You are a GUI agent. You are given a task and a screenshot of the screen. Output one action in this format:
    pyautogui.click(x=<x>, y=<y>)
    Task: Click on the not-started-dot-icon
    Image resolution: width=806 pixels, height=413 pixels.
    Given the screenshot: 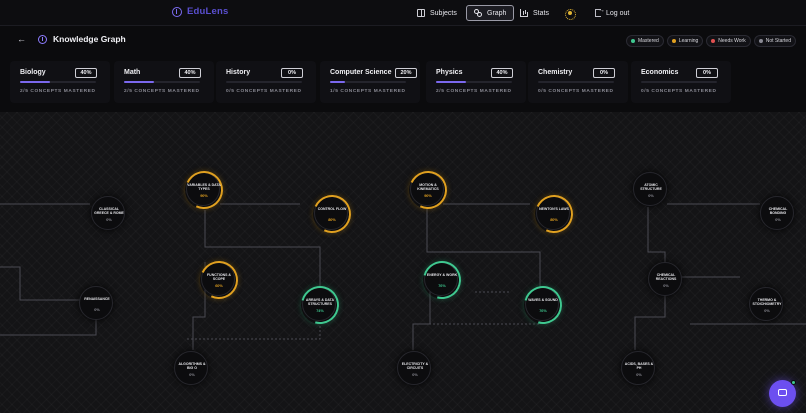 What is the action you would take?
    pyautogui.click(x=760, y=41)
    